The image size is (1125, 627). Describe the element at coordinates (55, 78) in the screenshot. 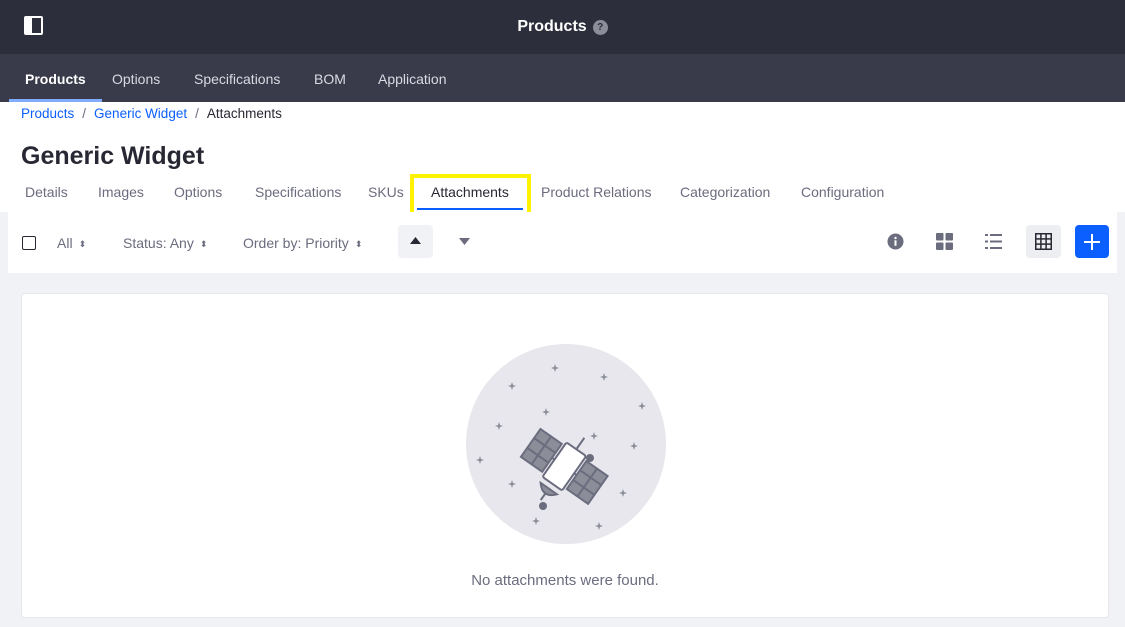

I see `nav-item-products: Products` at that location.